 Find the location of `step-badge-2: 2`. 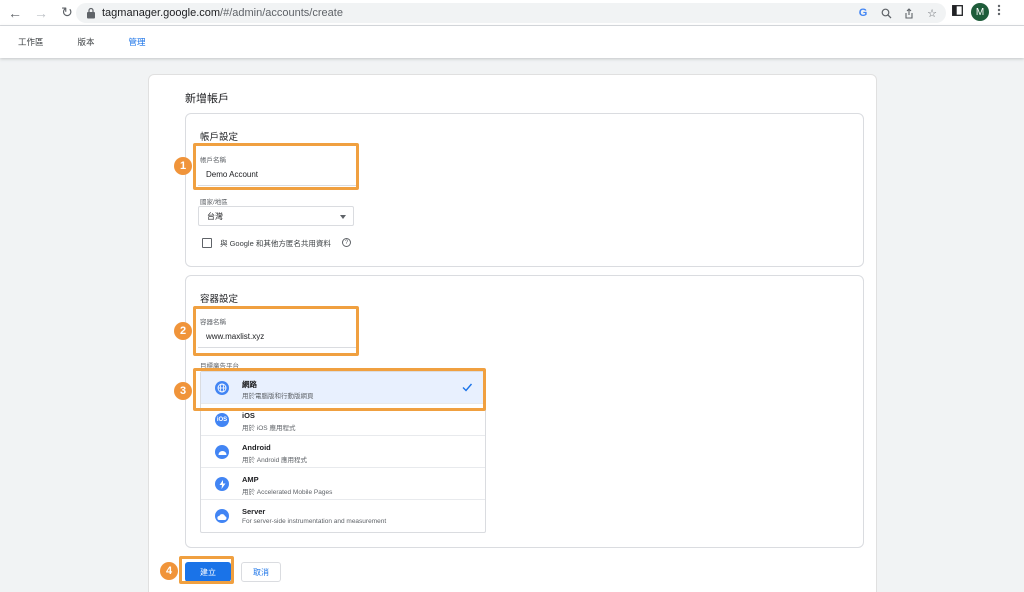

step-badge-2: 2 is located at coordinates (183, 331).